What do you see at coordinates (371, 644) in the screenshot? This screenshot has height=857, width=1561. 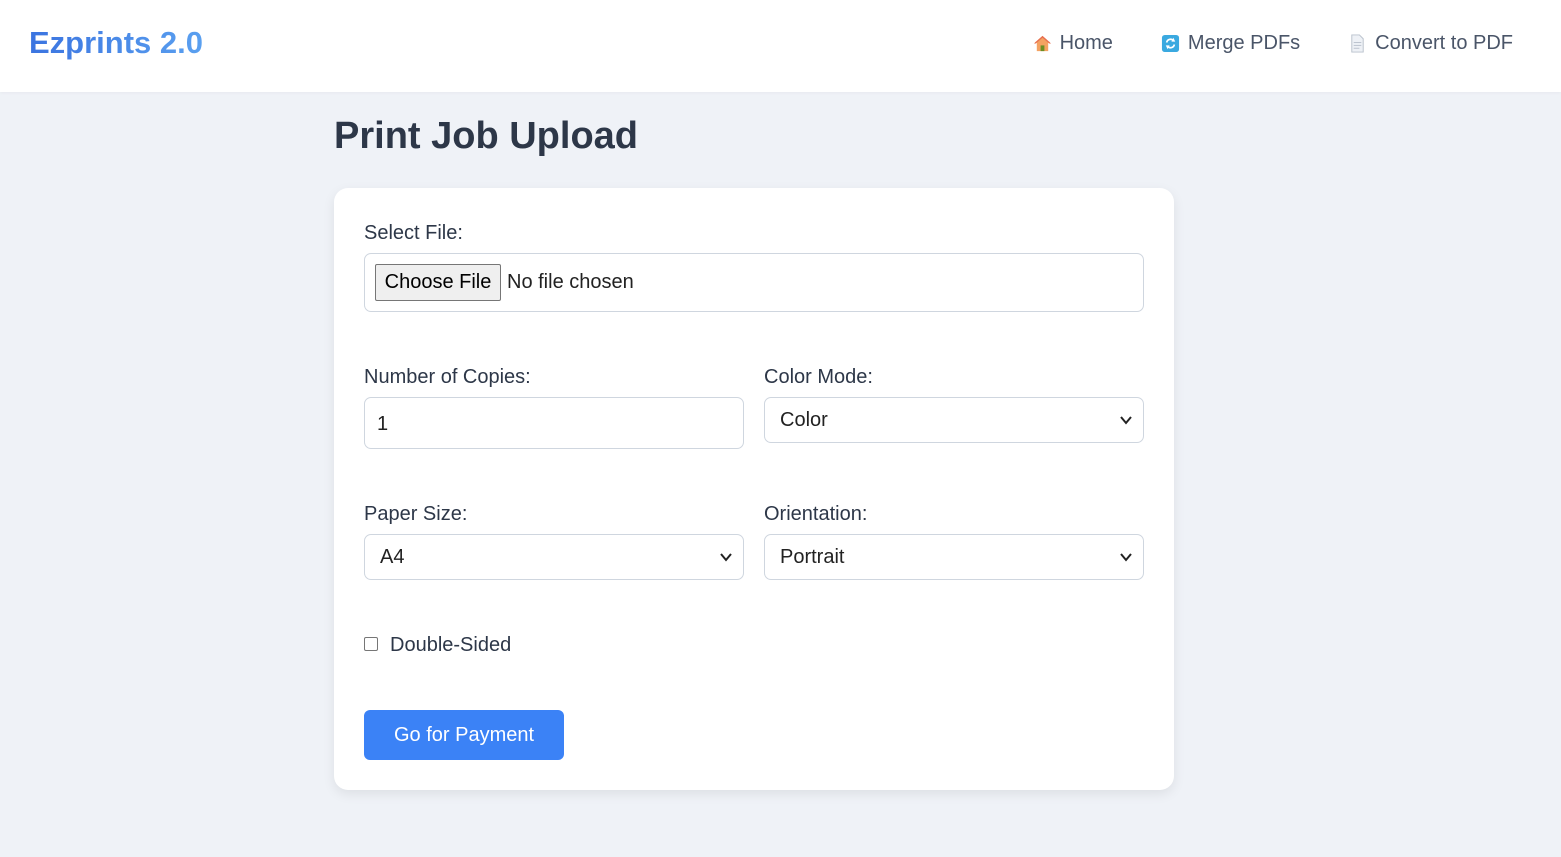 I see `double-sided-checkbox` at bounding box center [371, 644].